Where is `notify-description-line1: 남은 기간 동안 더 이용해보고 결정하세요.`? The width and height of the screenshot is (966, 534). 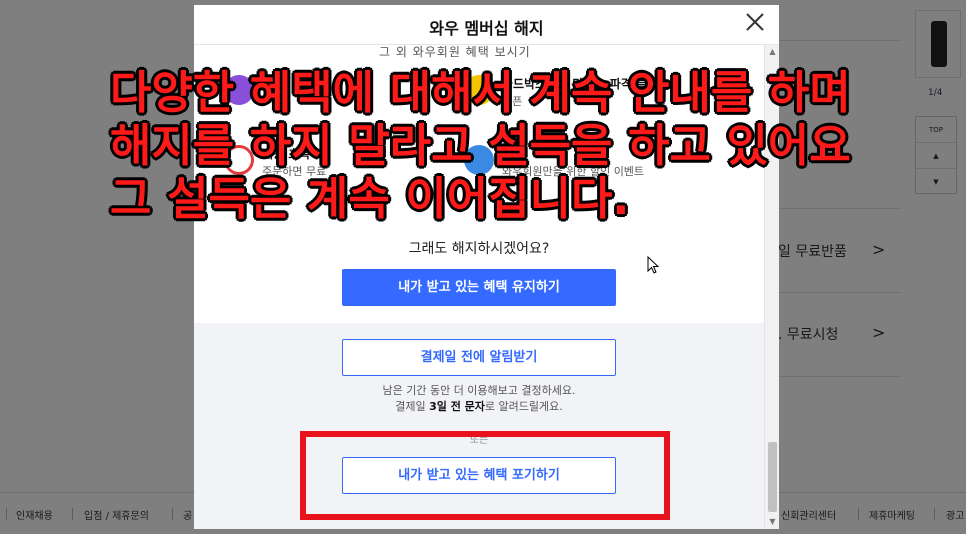
notify-description-line1: 남은 기간 동안 더 이용해보고 결정하세요. is located at coordinates (479, 390).